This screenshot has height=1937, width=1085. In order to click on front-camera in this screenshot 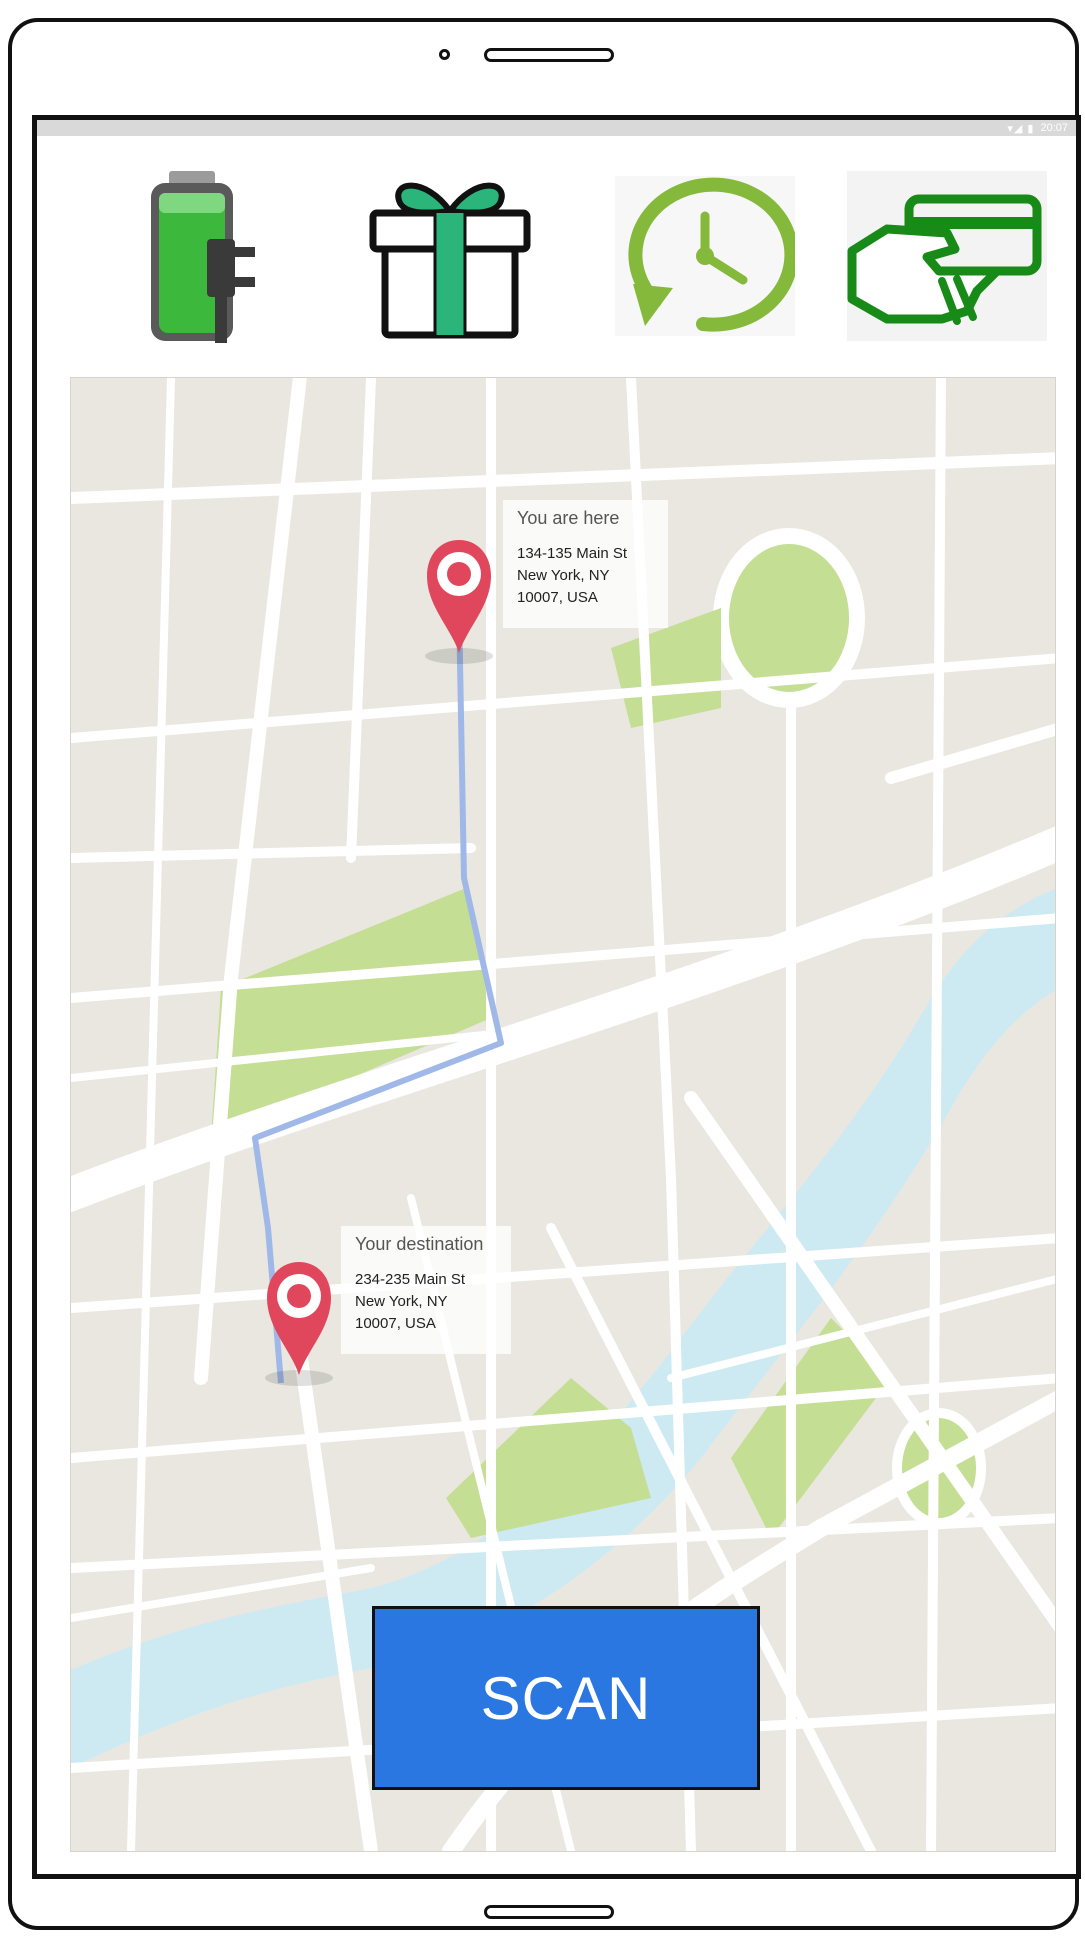, I will do `click(444, 54)`.